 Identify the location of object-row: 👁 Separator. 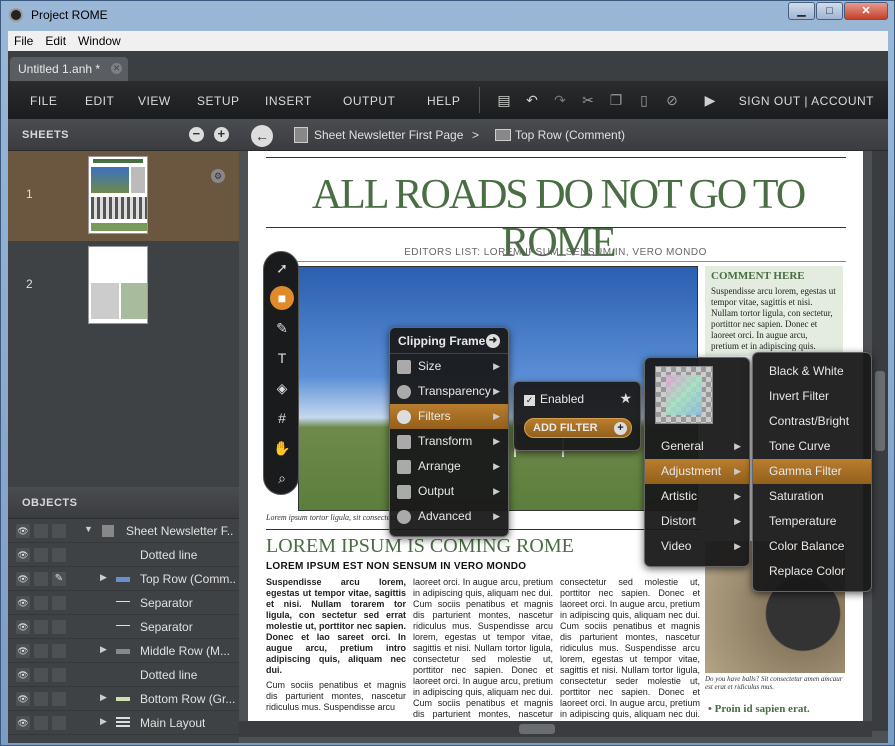
(123, 627).